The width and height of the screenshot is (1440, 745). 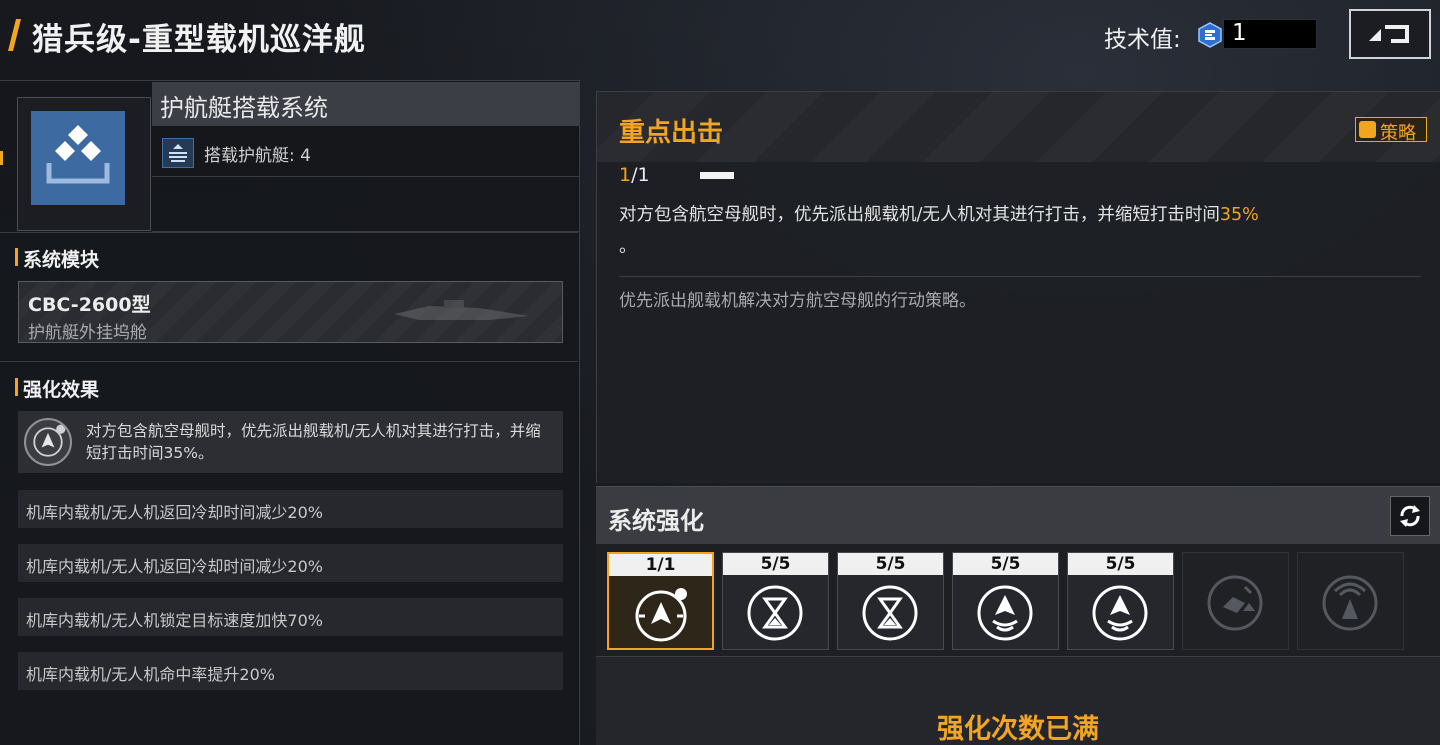 What do you see at coordinates (1019, 231) in the screenshot?
I see `strategy-description: 对方包含航空母舰时，优先派出舰载机/无人机对其进行打击，并缩短打击时间35% 。` at bounding box center [1019, 231].